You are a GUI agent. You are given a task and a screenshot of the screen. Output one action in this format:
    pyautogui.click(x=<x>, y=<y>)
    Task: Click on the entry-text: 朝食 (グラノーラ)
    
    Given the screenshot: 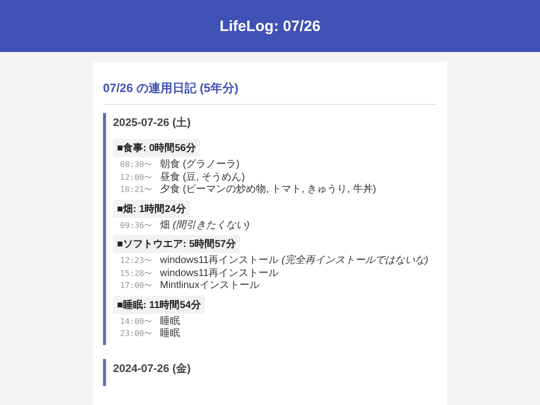 What is the action you would take?
    pyautogui.click(x=200, y=165)
    